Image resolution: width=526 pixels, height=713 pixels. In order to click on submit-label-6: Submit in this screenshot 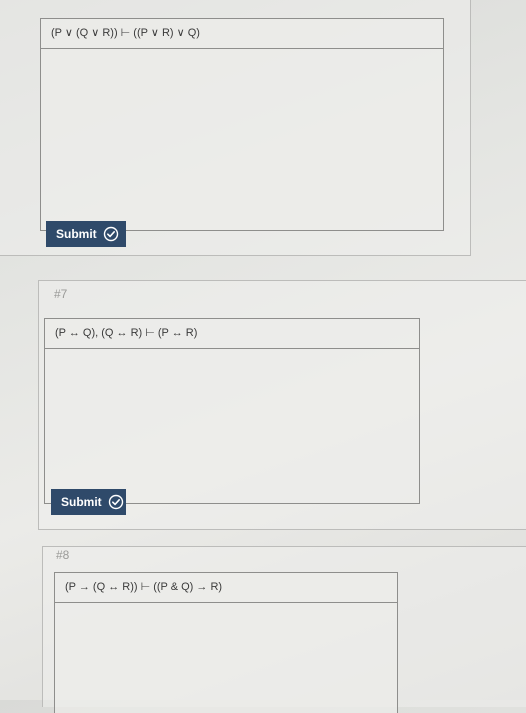, I will do `click(76, 234)`.